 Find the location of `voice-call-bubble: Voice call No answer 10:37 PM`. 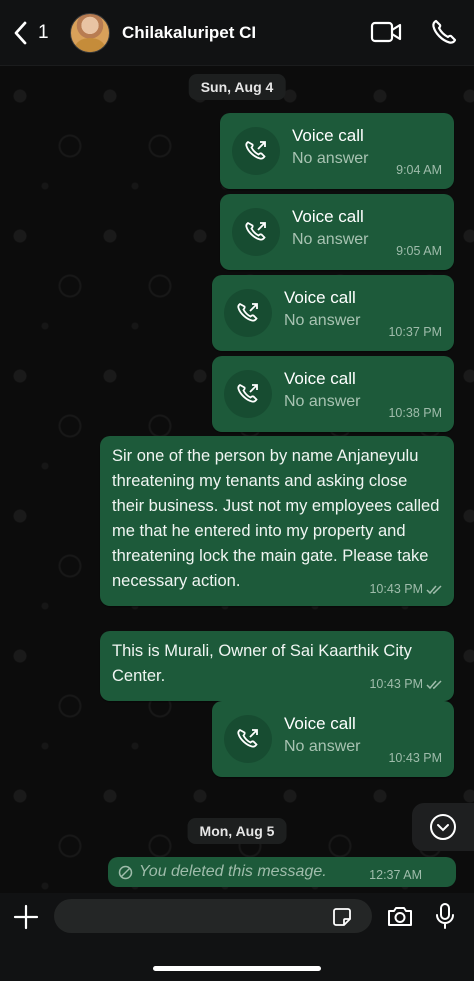

voice-call-bubble: Voice call No answer 10:37 PM is located at coordinates (333, 313).